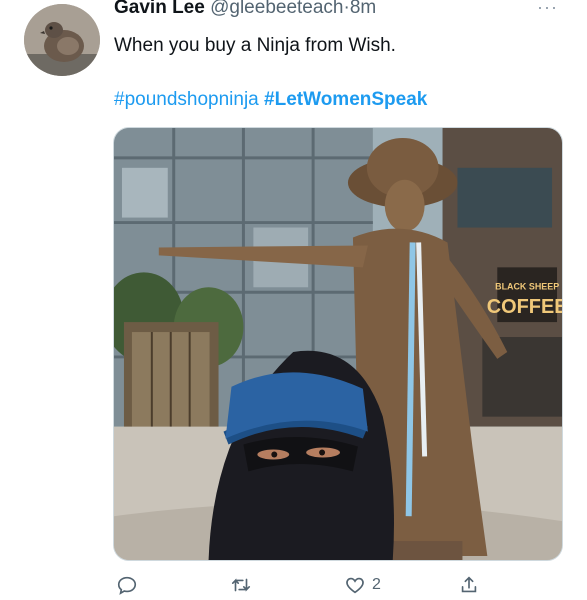 The height and width of the screenshot is (600, 587). Describe the element at coordinates (127, 585) in the screenshot. I see `reply-icon` at that location.